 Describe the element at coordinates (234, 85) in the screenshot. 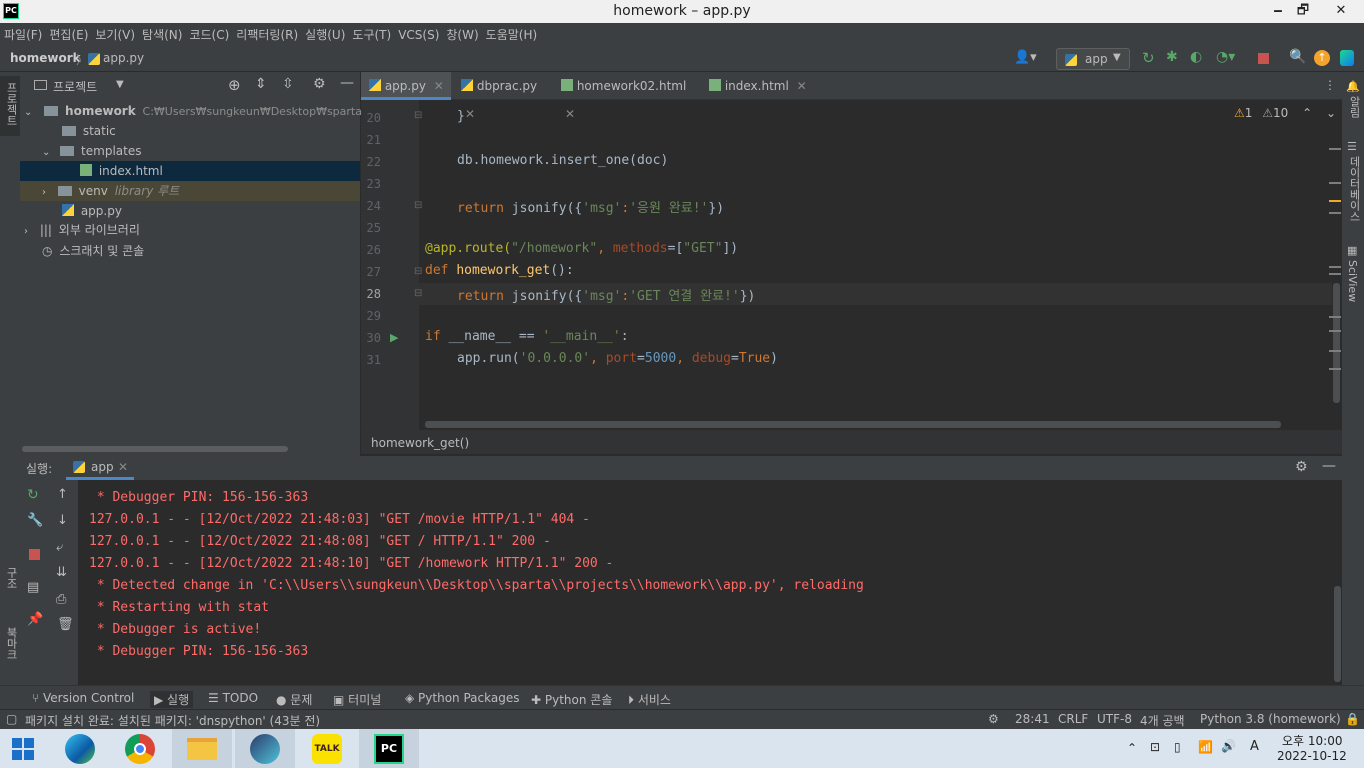

I see `locate-icon: ⊕` at that location.